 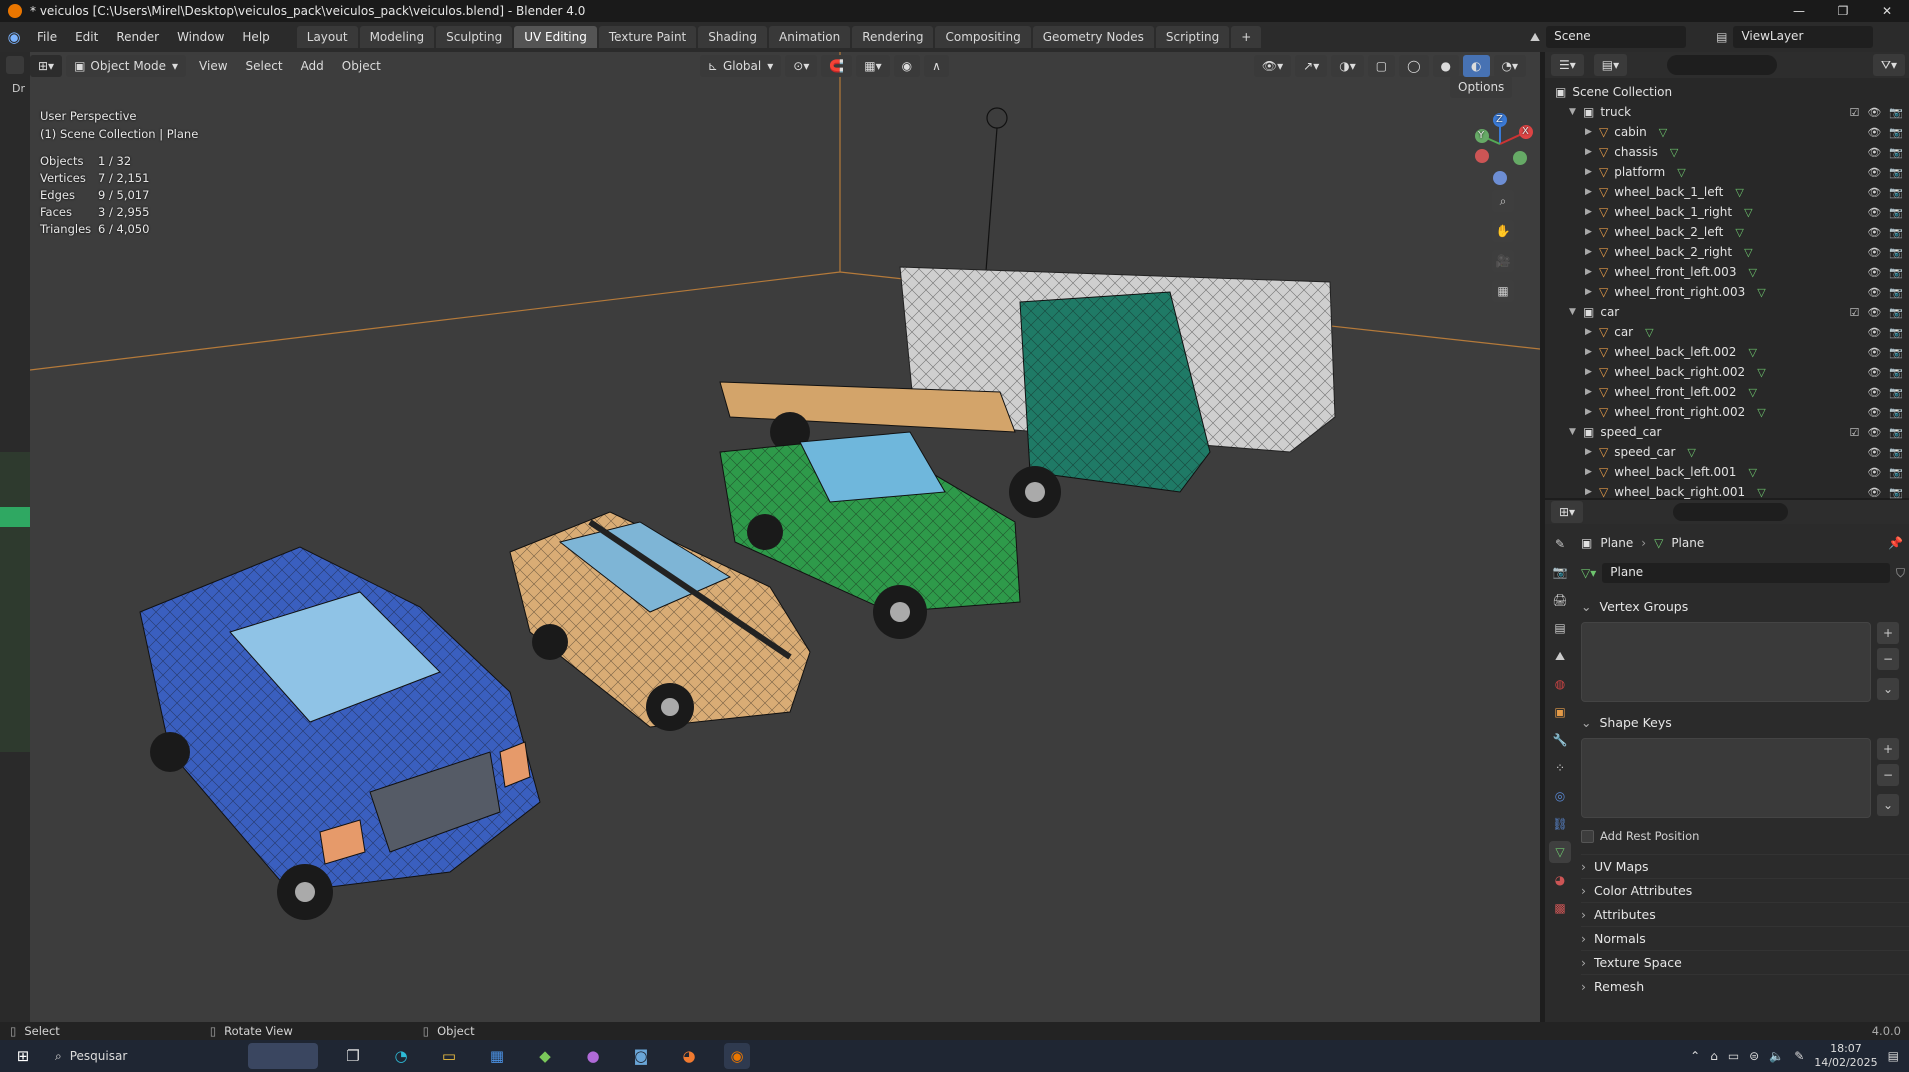 I want to click on menu-window: Window, so click(x=200, y=37).